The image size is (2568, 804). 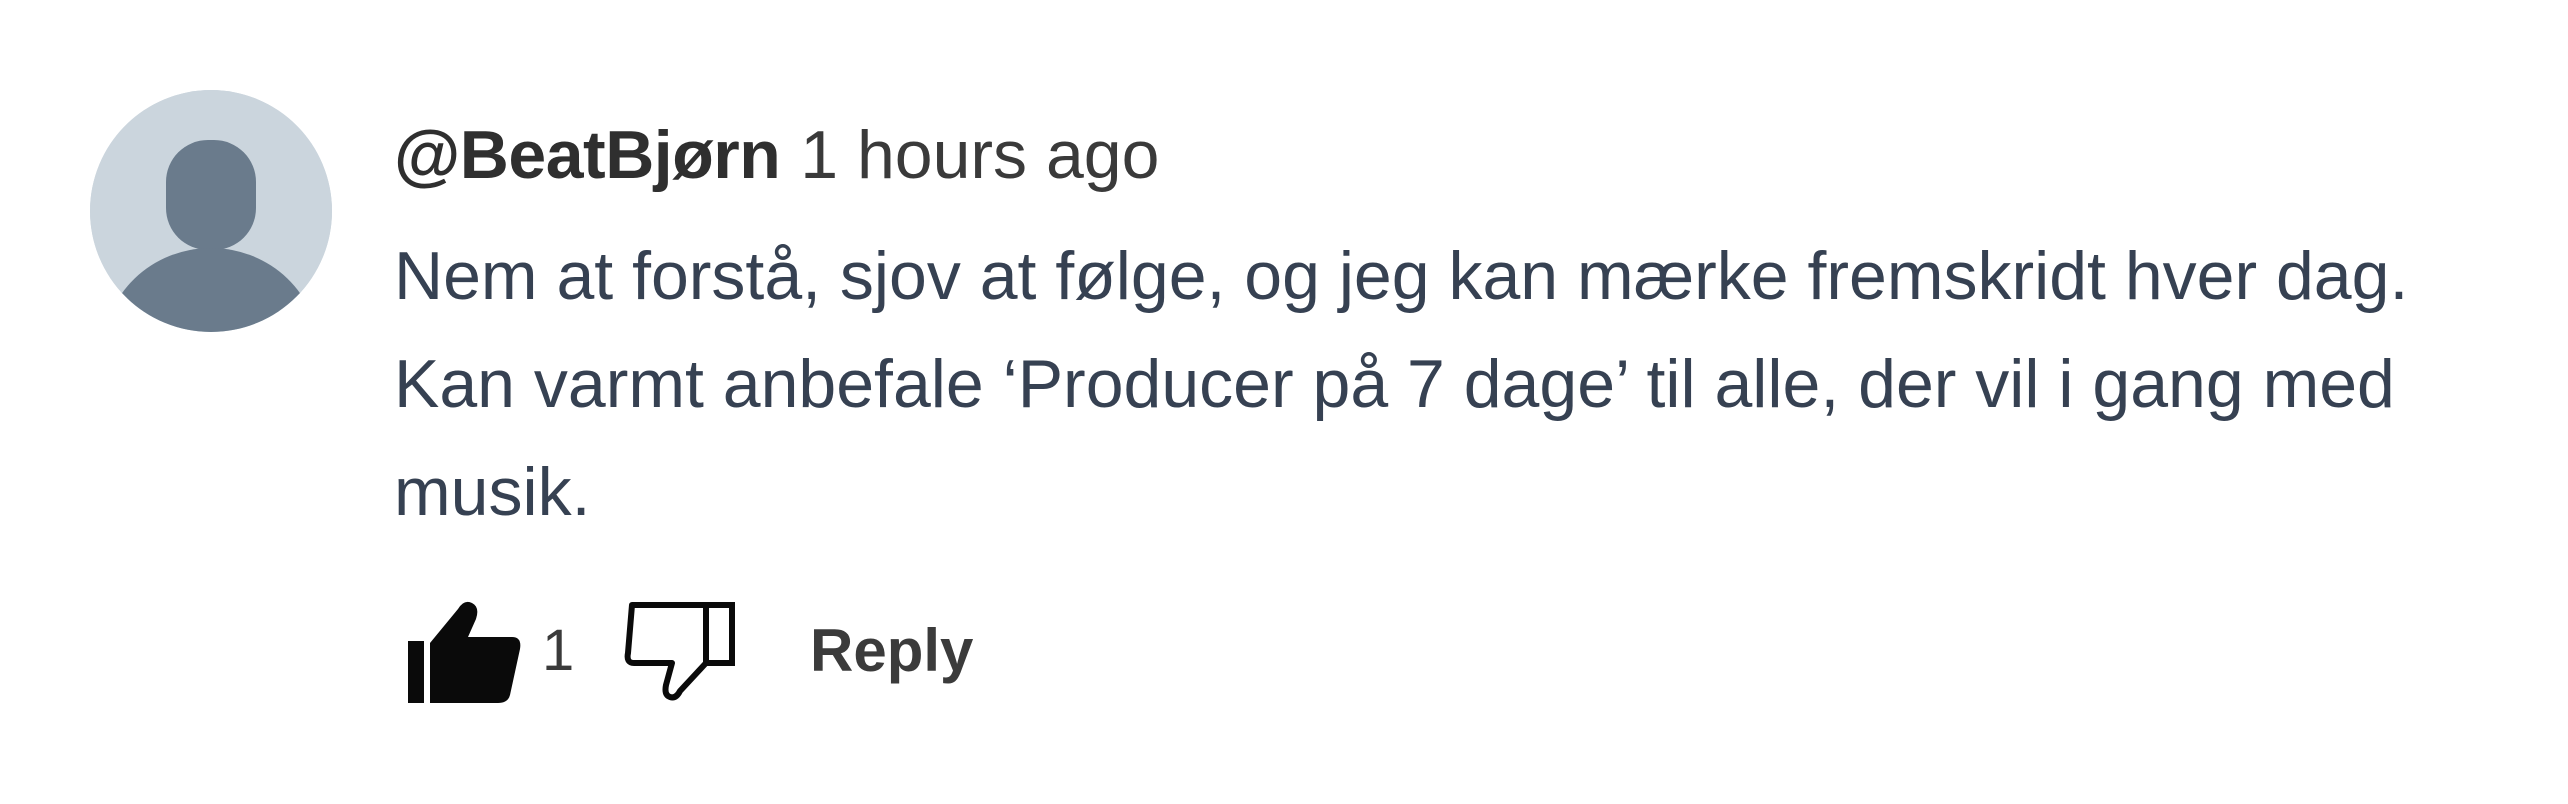 I want to click on username: @BeatBjørn, so click(x=587, y=155).